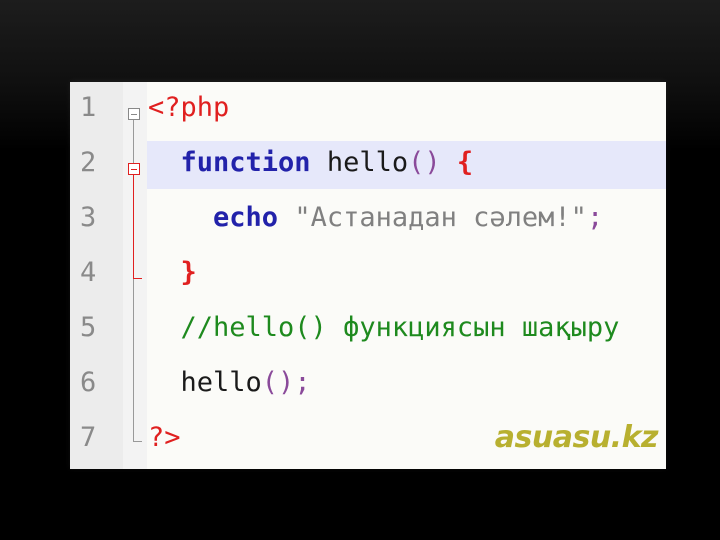  I want to click on line-number: 2, so click(88, 162).